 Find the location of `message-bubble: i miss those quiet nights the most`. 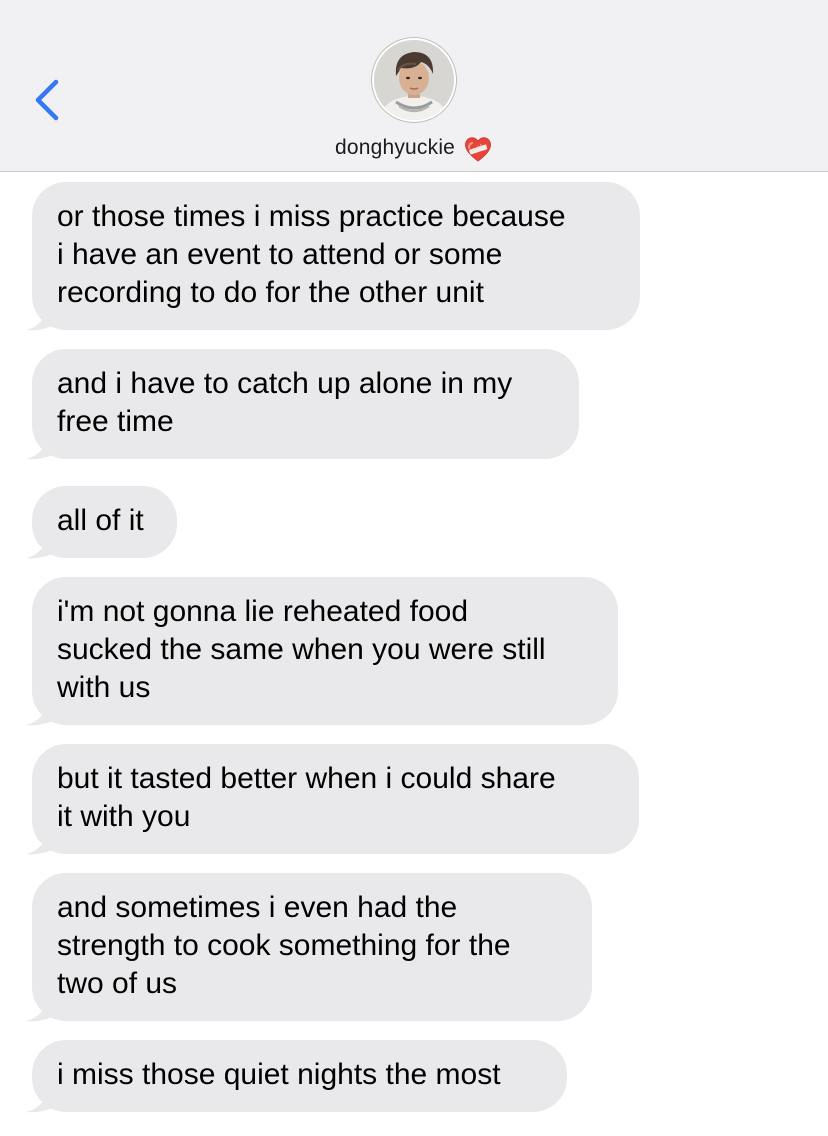

message-bubble: i miss those quiet nights the most is located at coordinates (299, 1076).